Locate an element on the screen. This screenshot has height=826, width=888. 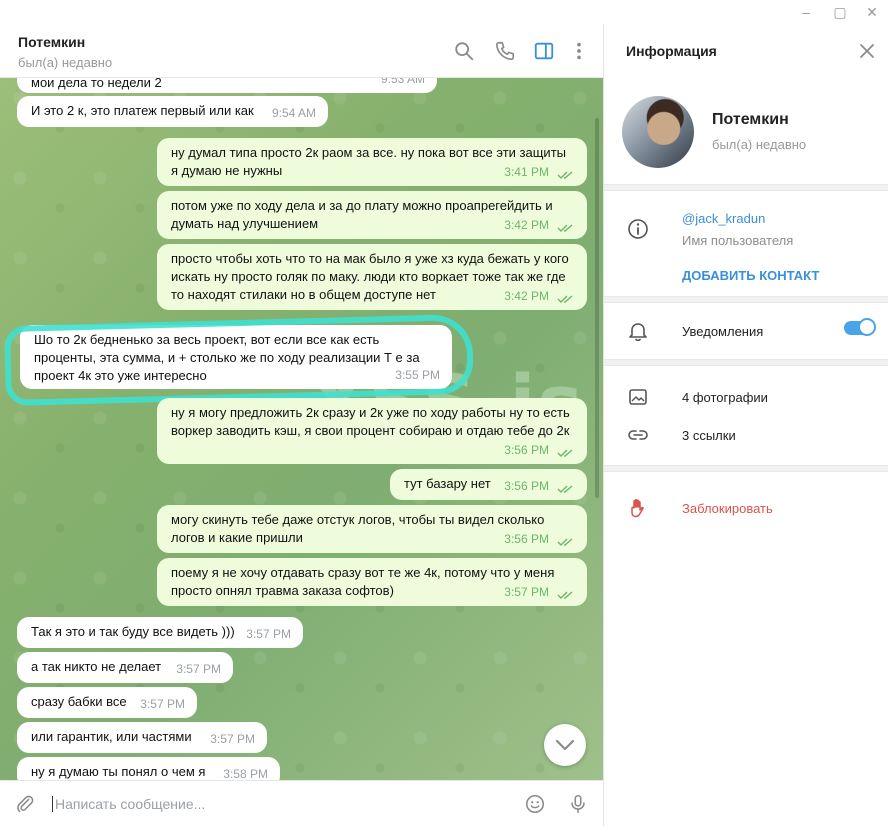
message-bubble: ну я думаю ты понял о чем я 3:58 PM is located at coordinates (148, 768).